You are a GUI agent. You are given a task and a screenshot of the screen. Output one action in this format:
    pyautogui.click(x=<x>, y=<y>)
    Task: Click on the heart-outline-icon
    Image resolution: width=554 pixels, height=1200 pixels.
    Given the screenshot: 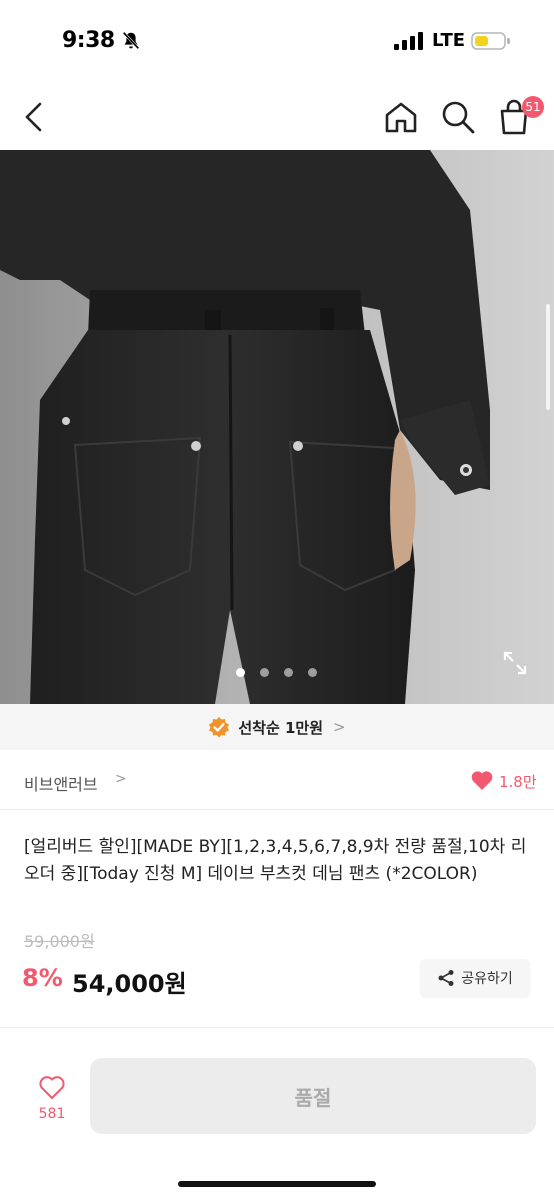 What is the action you would take?
    pyautogui.click(x=52, y=1088)
    